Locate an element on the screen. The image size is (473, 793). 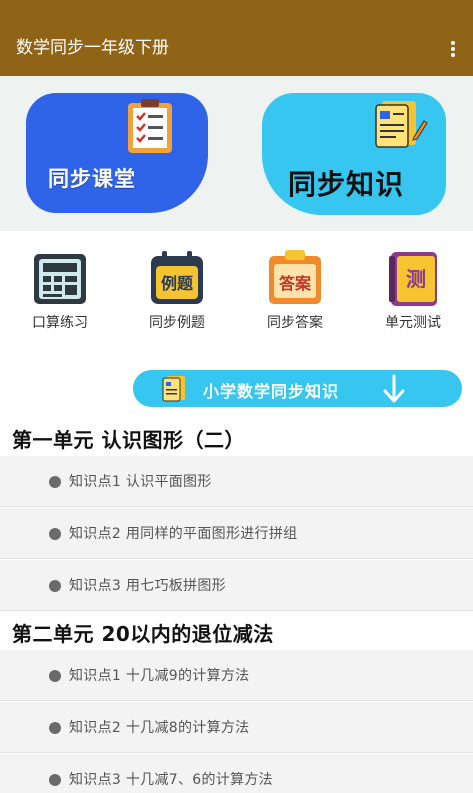
section-header-label: 小学数学同步知识 is located at coordinates (271, 391).